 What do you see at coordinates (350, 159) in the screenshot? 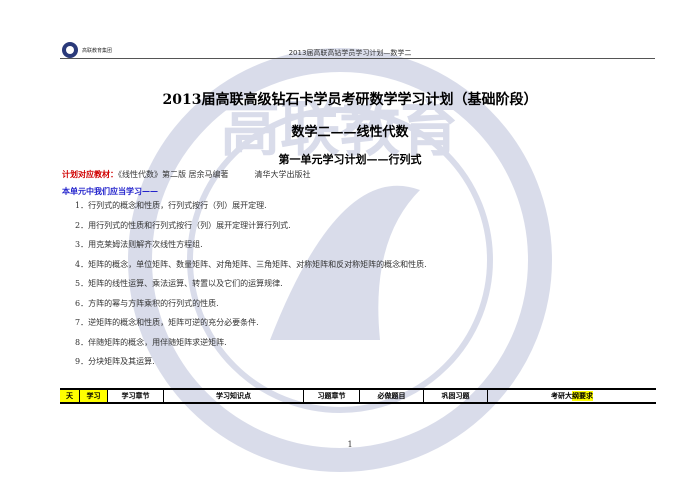
I see `unit-title: 第一单元学习计划——行列式` at bounding box center [350, 159].